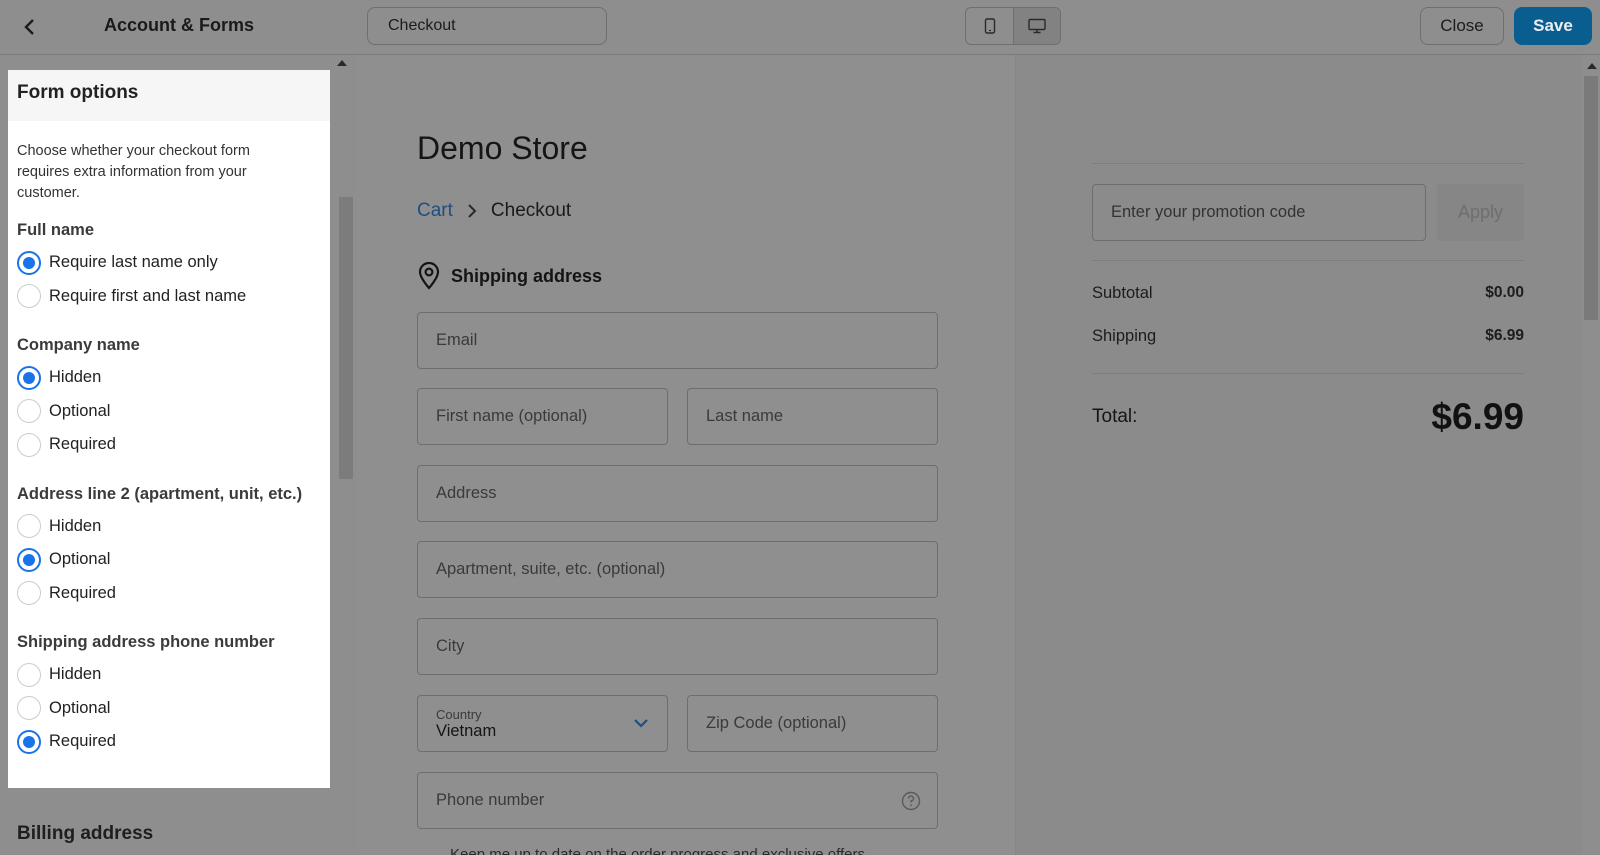  What do you see at coordinates (85, 834) in the screenshot?
I see `billing-address-section: Billing address` at bounding box center [85, 834].